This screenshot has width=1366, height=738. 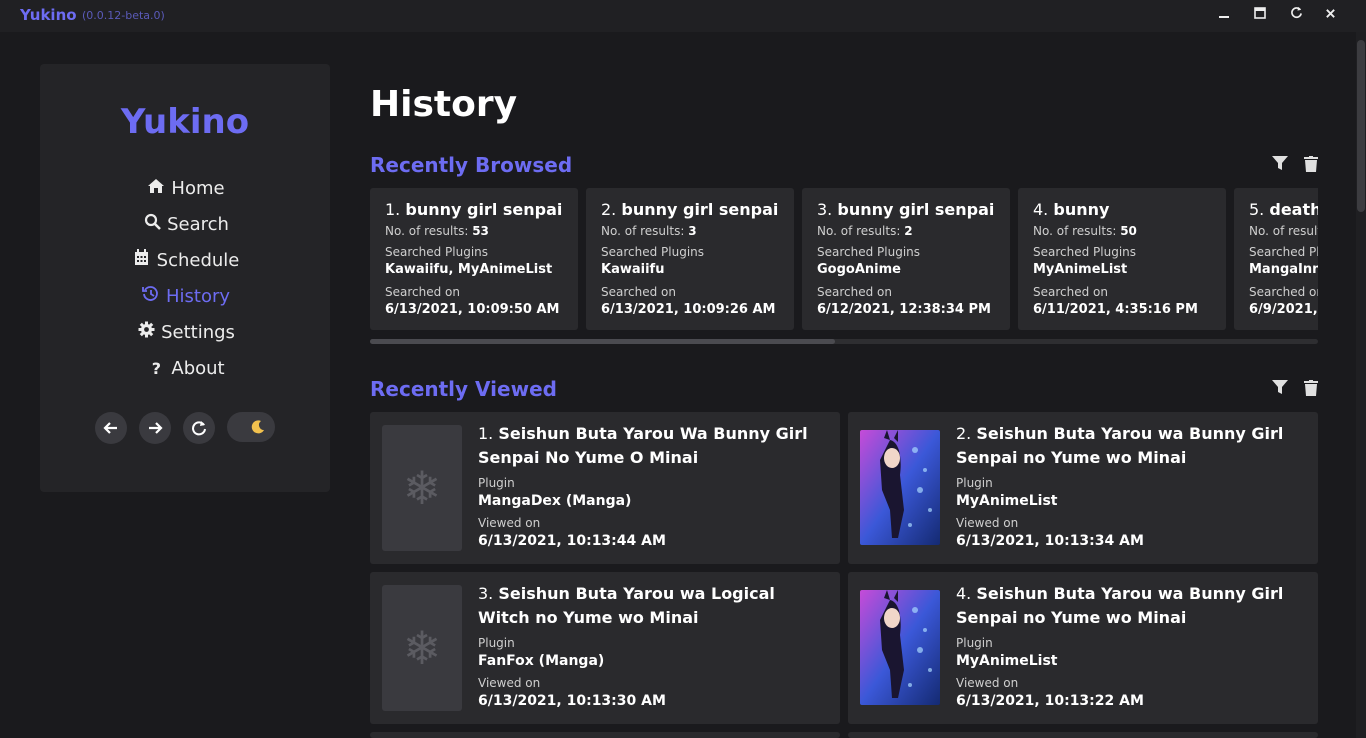 I want to click on reload-button, so click(x=199, y=428).